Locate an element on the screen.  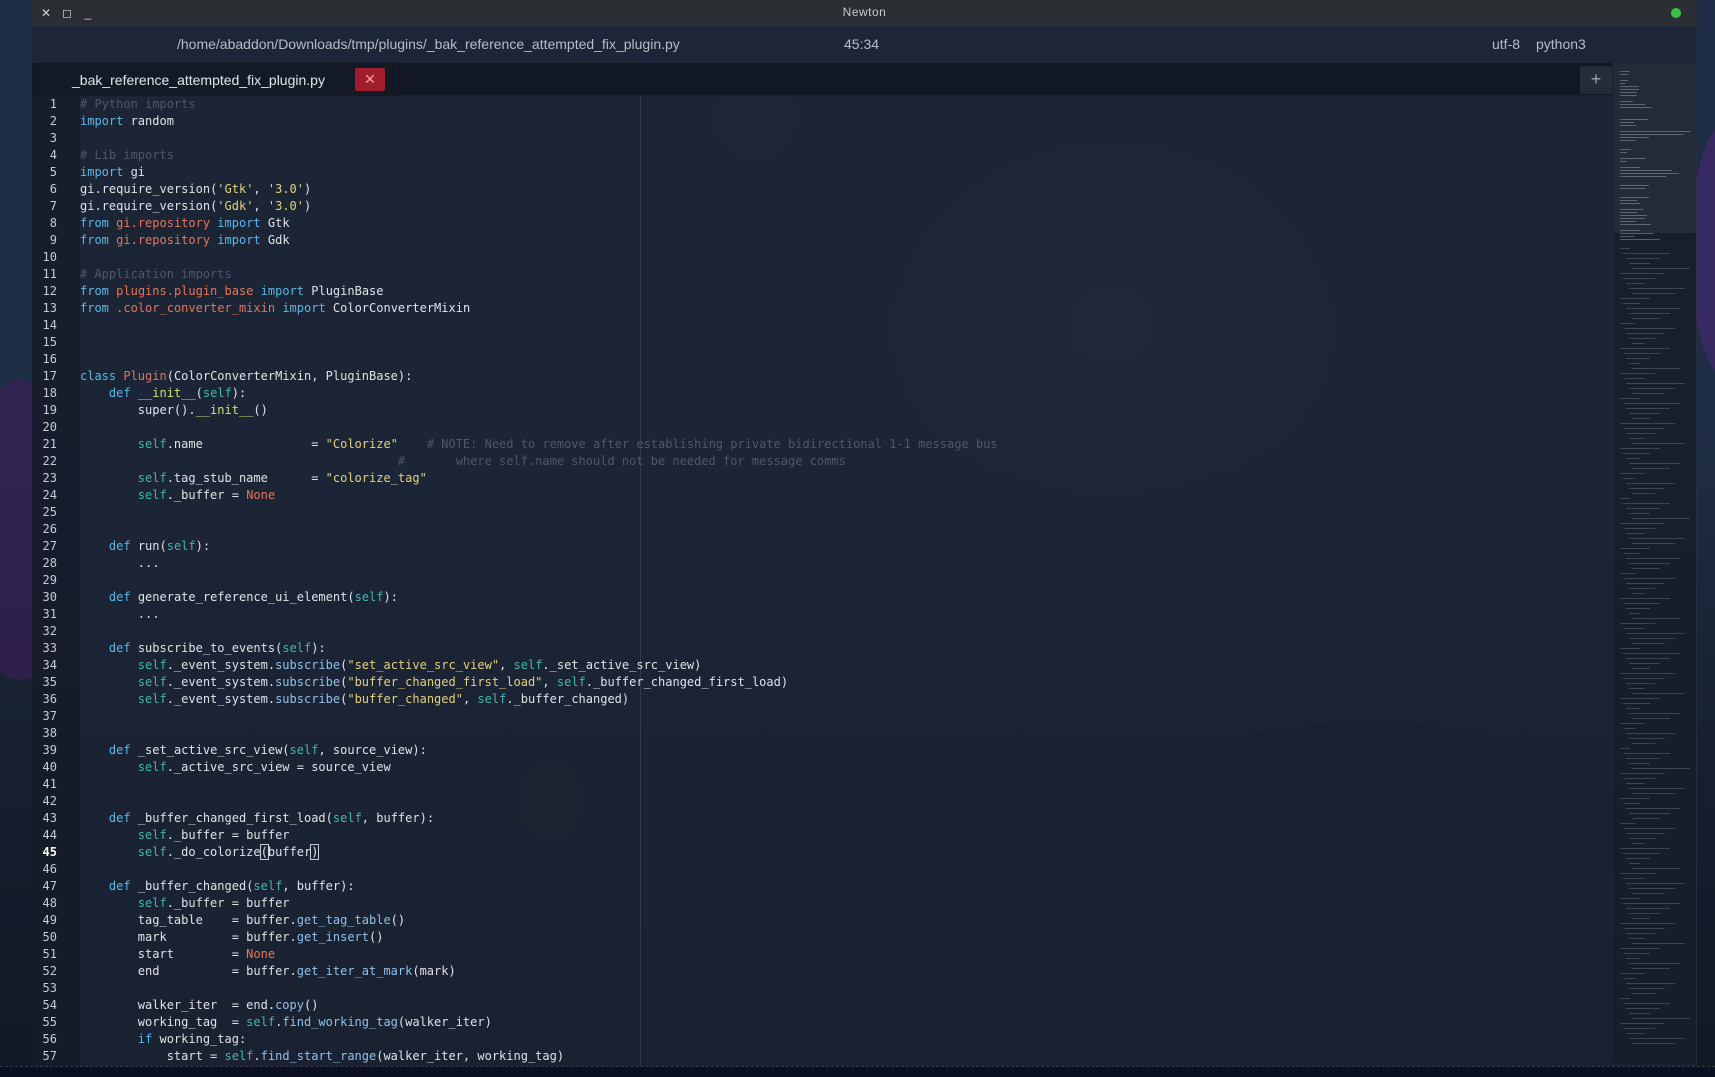
window-title: Newton is located at coordinates (864, 12).